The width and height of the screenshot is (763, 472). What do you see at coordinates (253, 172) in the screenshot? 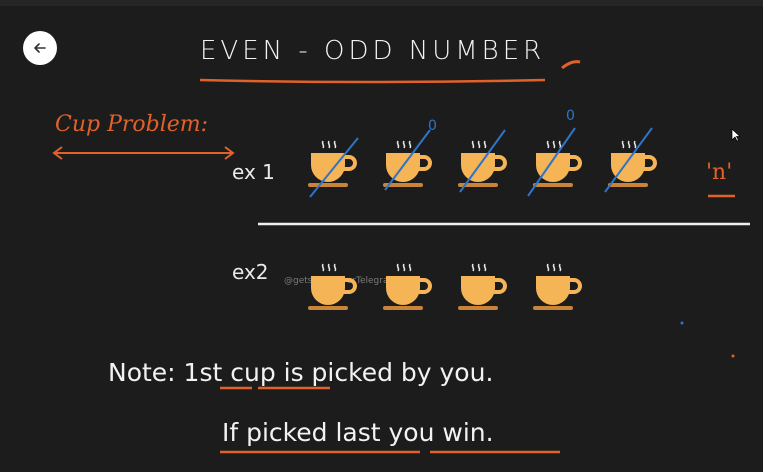
I see `example-1-label: ex 1` at bounding box center [253, 172].